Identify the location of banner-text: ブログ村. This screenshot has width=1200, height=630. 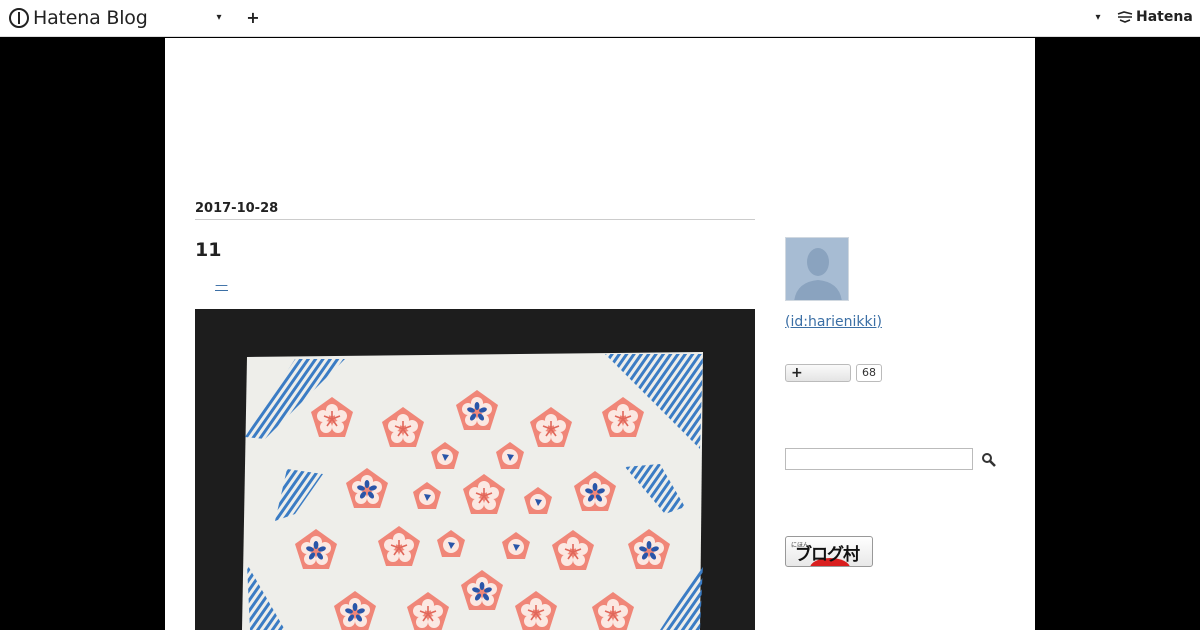
(827, 555).